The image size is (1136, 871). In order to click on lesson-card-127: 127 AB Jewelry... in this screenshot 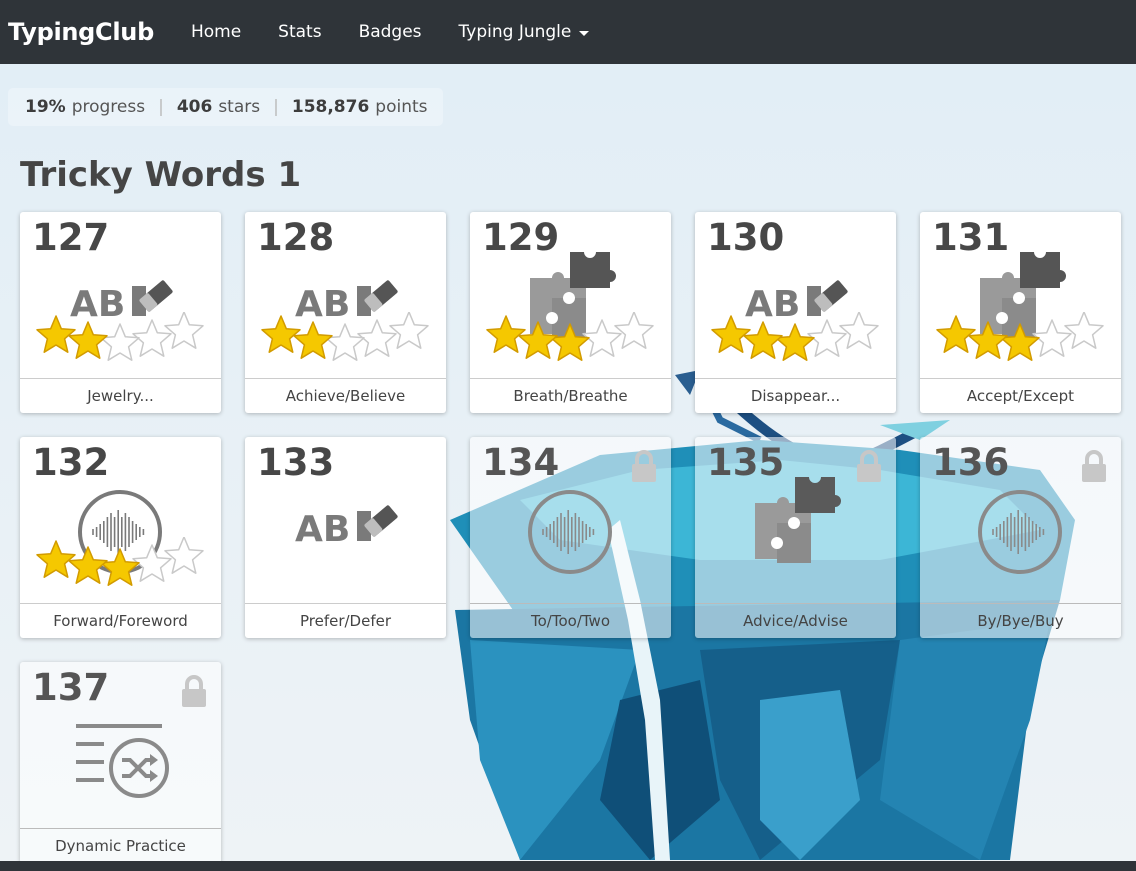, I will do `click(120, 312)`.